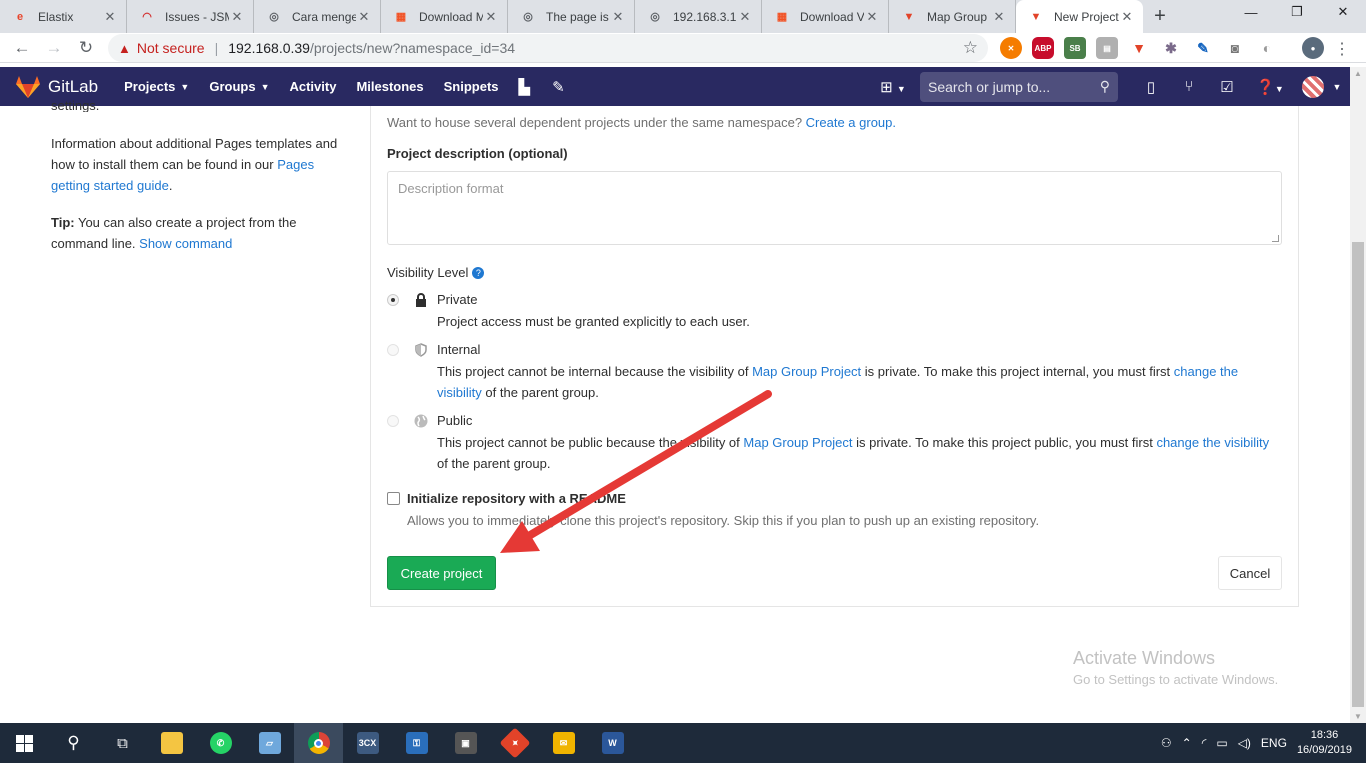 The image size is (1366, 763). What do you see at coordinates (834, 208) in the screenshot?
I see `description-textarea: Description format` at bounding box center [834, 208].